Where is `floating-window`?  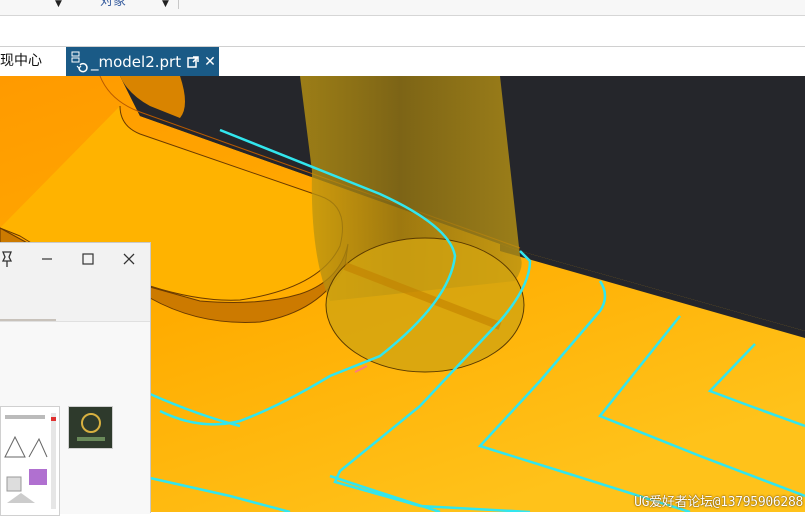
floating-window is located at coordinates (75, 379).